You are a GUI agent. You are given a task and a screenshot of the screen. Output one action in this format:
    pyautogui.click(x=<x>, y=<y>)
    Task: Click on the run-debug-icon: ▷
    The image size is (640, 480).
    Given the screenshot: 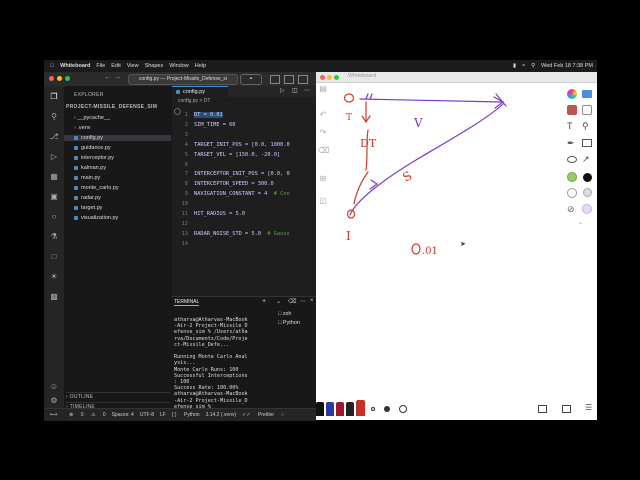 What is the action you would take?
    pyautogui.click(x=54, y=157)
    